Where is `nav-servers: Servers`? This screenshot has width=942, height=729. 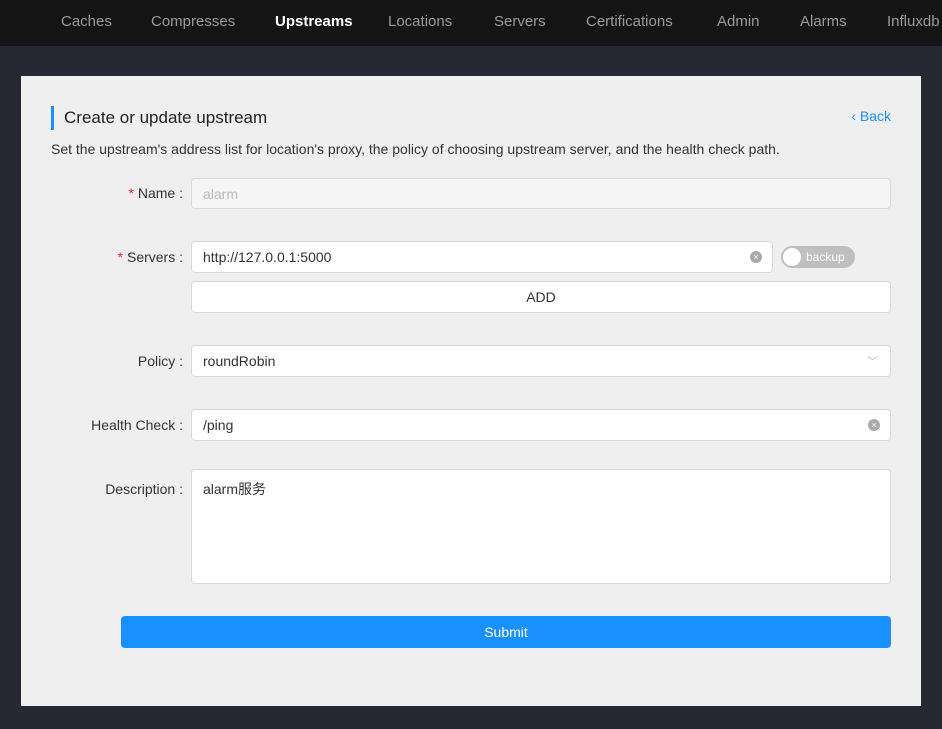
nav-servers: Servers is located at coordinates (520, 21).